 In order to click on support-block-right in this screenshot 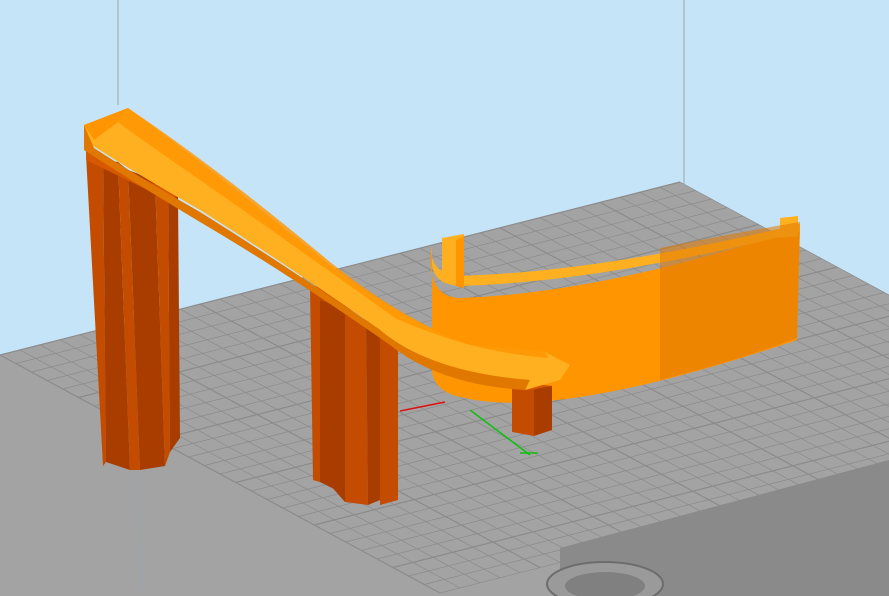, I will do `click(532, 410)`.